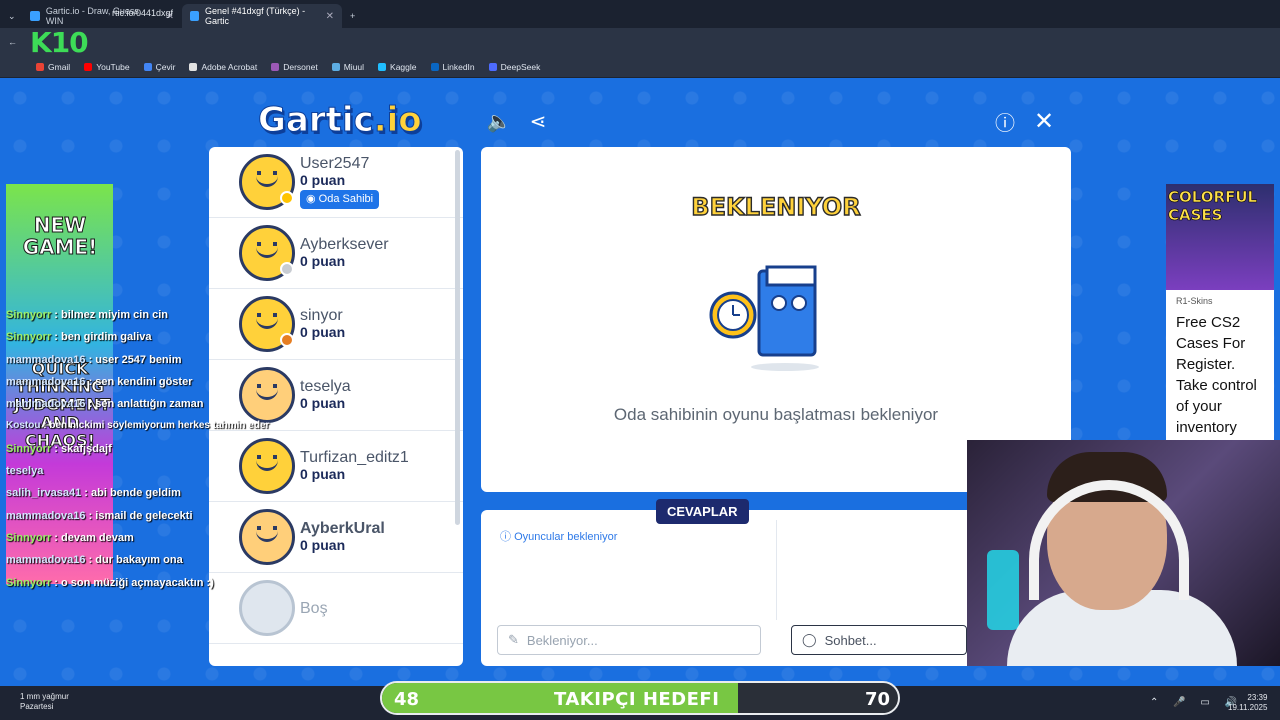 The height and width of the screenshot is (720, 1280). What do you see at coordinates (142, 13) in the screenshot?
I see `url-field: rtic.io/0441dxgf` at bounding box center [142, 13].